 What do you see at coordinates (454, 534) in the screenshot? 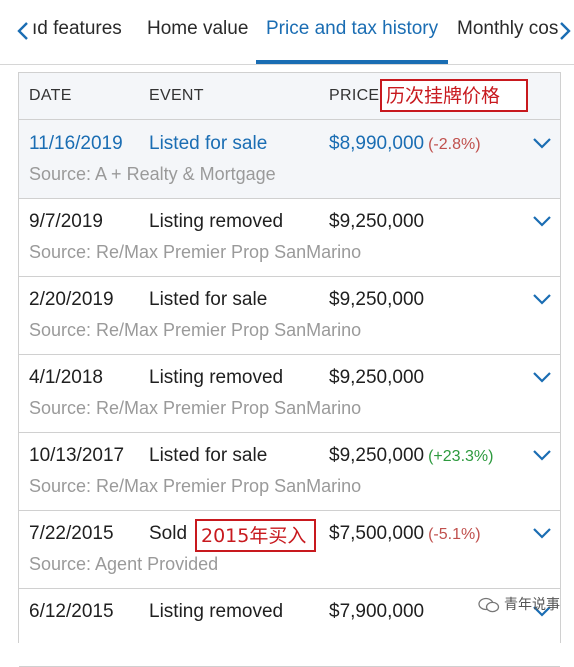
I see `price-change: (-5.1%)` at bounding box center [454, 534].